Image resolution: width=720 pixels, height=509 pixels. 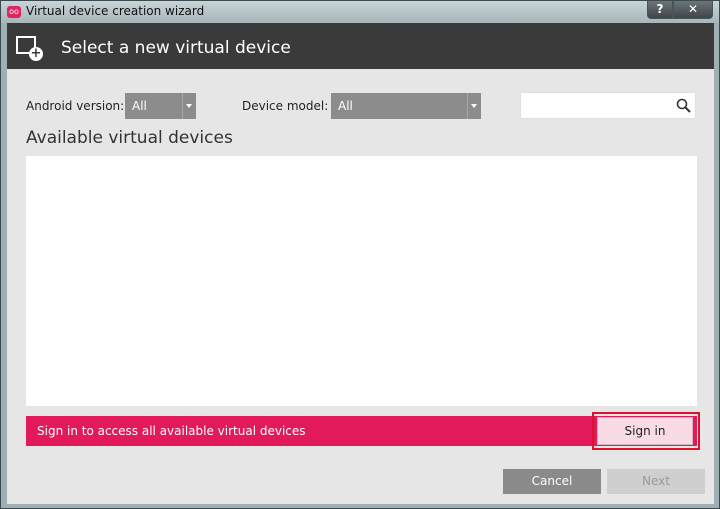 I want to click on device-model-value: All, so click(x=345, y=106).